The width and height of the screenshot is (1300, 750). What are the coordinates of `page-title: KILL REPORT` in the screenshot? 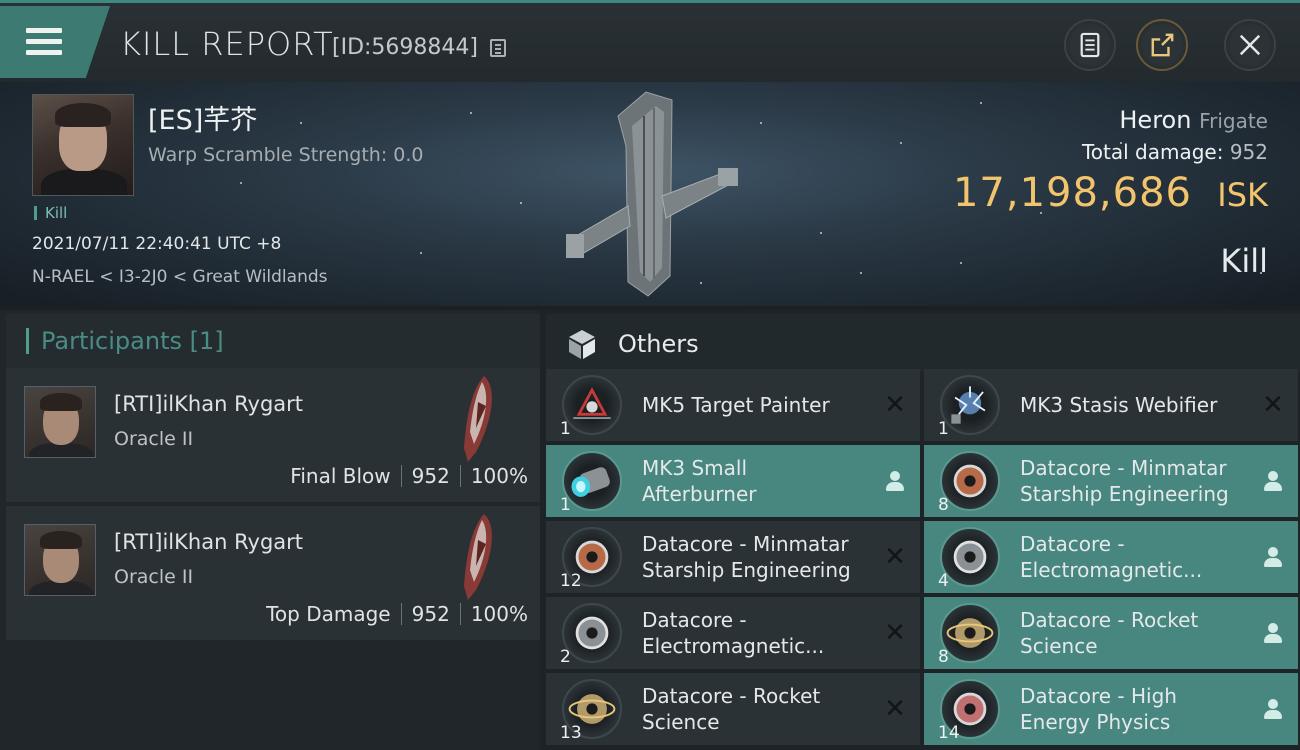 It's located at (227, 44).